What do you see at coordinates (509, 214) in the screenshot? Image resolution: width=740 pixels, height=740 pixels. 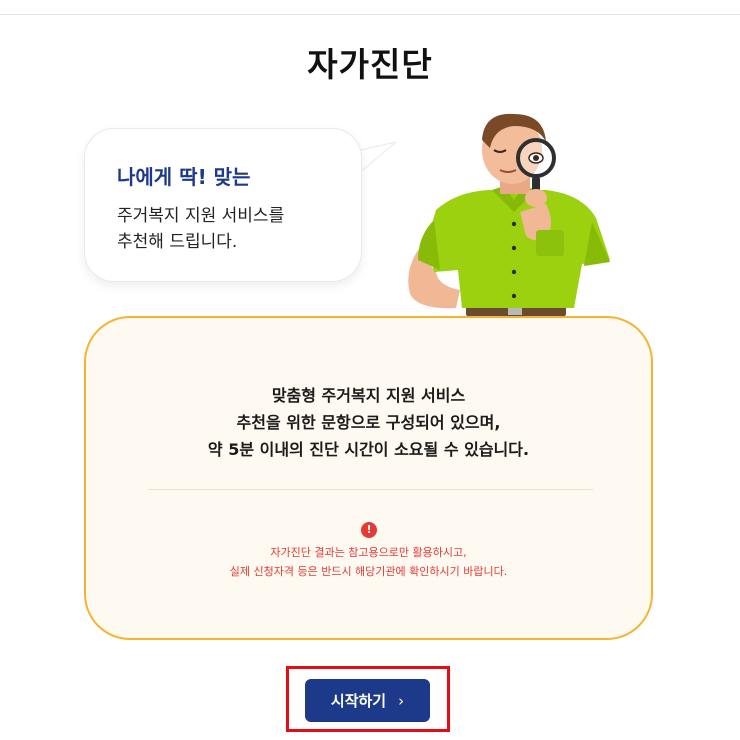 I see `man-with-magnifying-glass-illustration` at bounding box center [509, 214].